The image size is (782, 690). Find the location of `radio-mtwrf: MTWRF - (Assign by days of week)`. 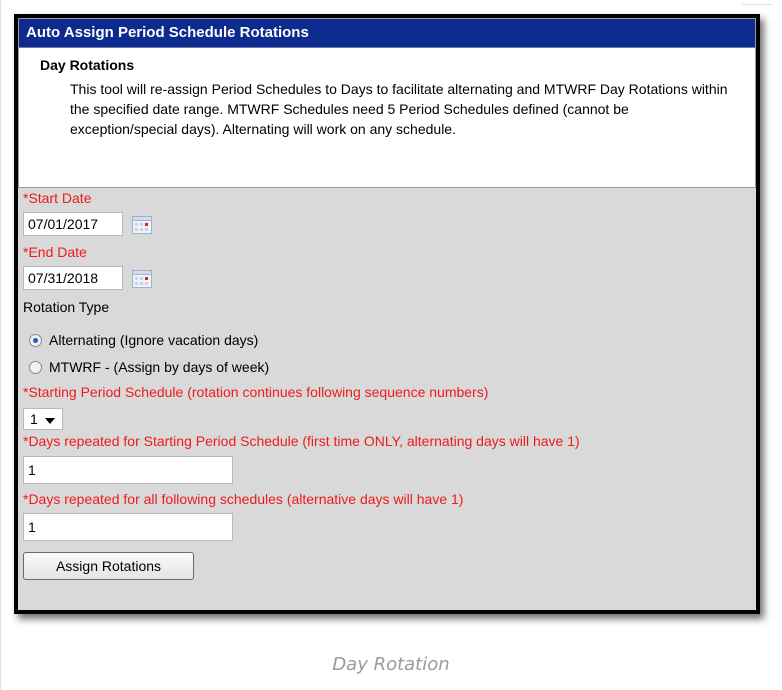

radio-mtwrf: MTWRF - (Assign by days of week) is located at coordinates (149, 367).